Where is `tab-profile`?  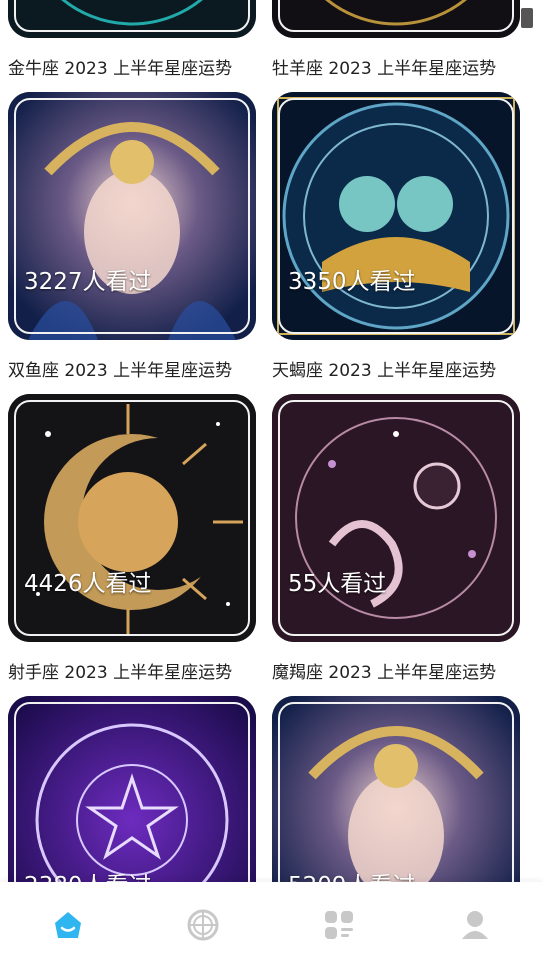
tab-profile is located at coordinates (475, 925).